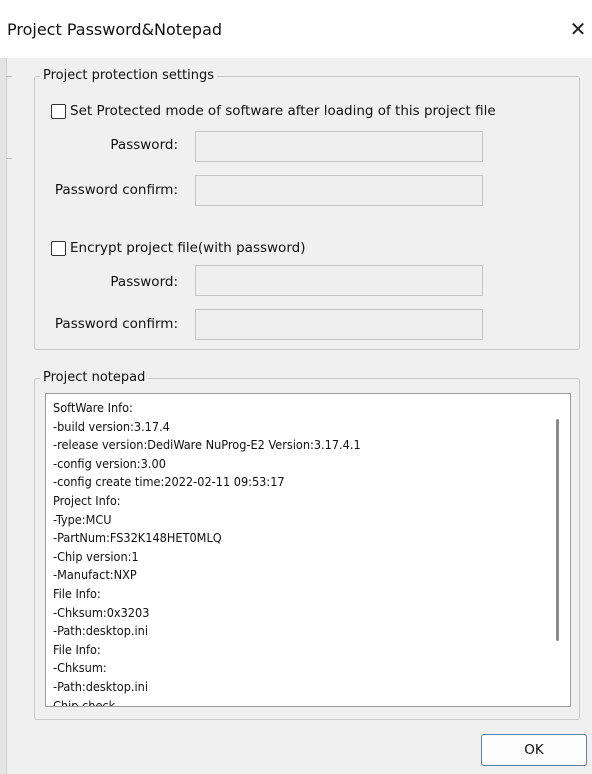 This screenshot has width=592, height=774. Describe the element at coordinates (116, 190) in the screenshot. I see `protected-confirm-label: Password confirm:` at that location.